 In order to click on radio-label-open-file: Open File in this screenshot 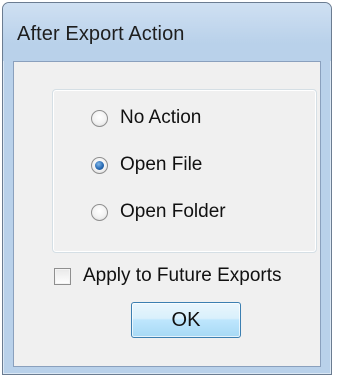, I will do `click(161, 165)`.